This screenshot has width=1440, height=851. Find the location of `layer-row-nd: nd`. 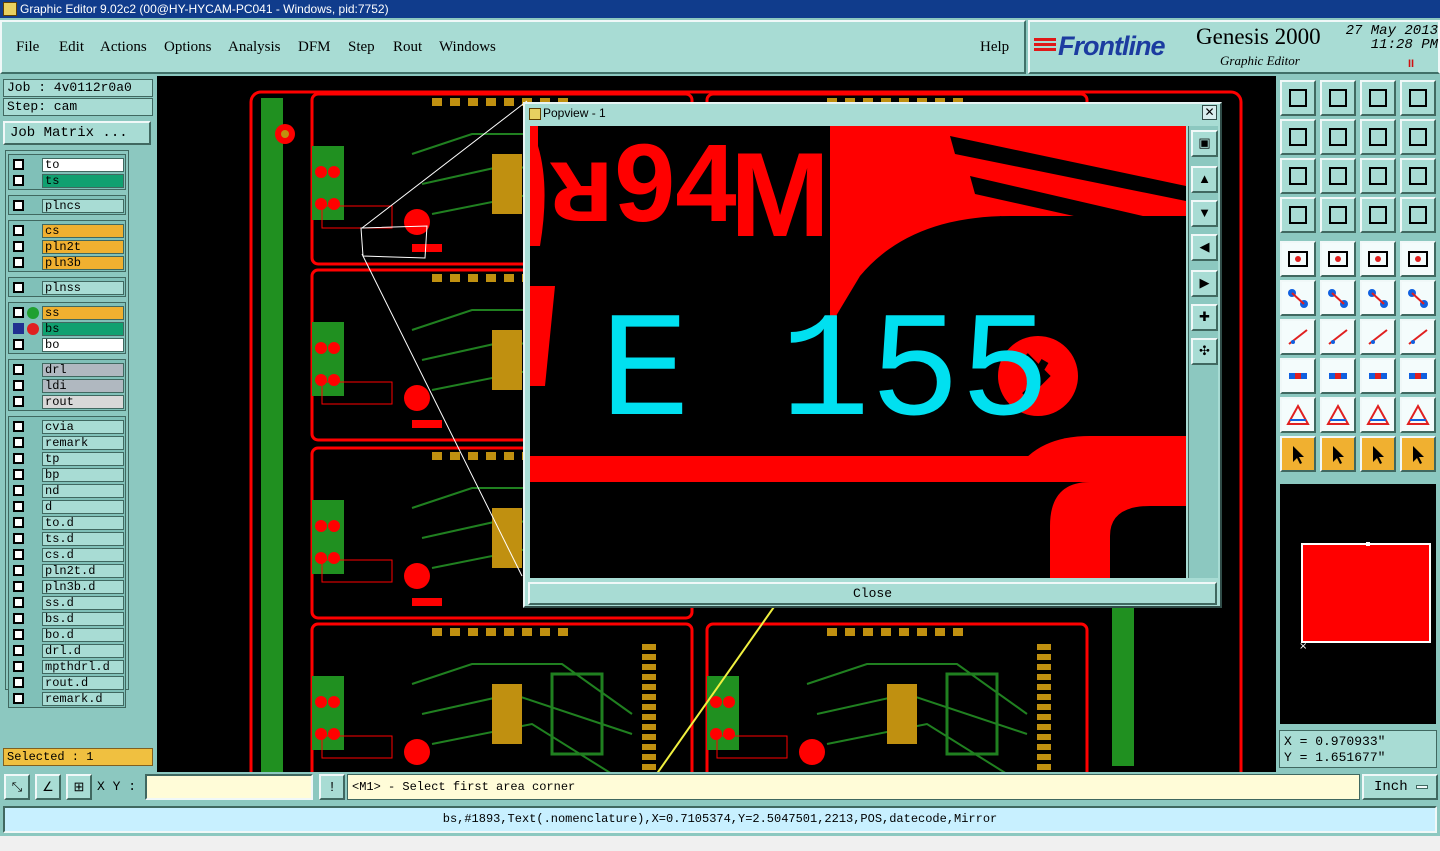

layer-row-nd: nd is located at coordinates (68, 491).